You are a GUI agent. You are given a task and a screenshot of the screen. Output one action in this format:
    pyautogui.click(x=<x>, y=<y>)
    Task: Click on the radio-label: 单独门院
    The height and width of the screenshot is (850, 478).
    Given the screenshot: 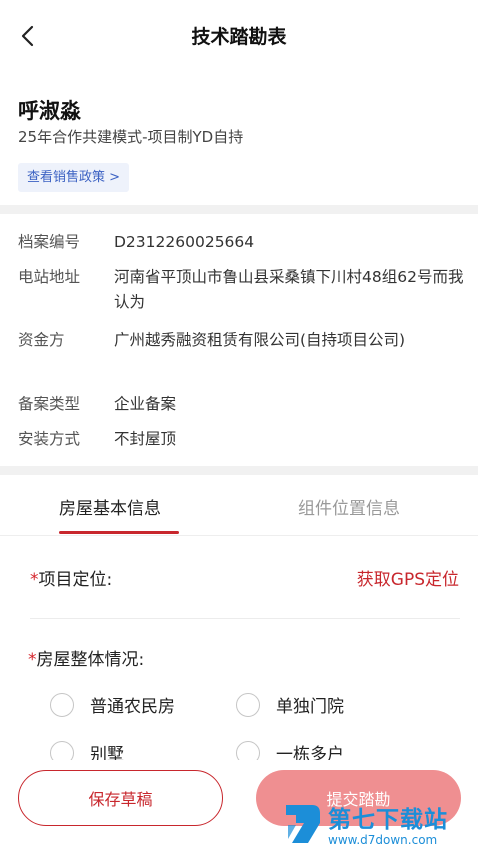 What is the action you would take?
    pyautogui.click(x=310, y=707)
    